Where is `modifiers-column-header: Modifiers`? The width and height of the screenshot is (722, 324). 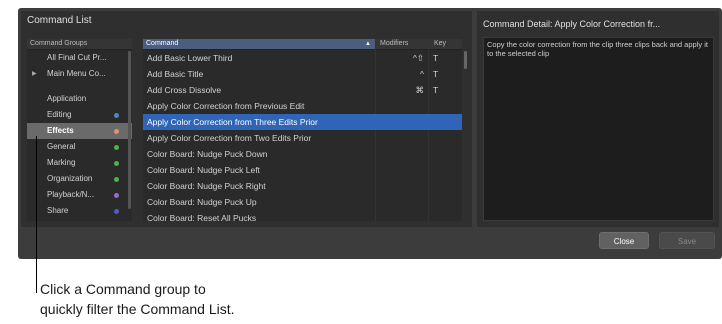
modifiers-column-header: Modifiers is located at coordinates (394, 44).